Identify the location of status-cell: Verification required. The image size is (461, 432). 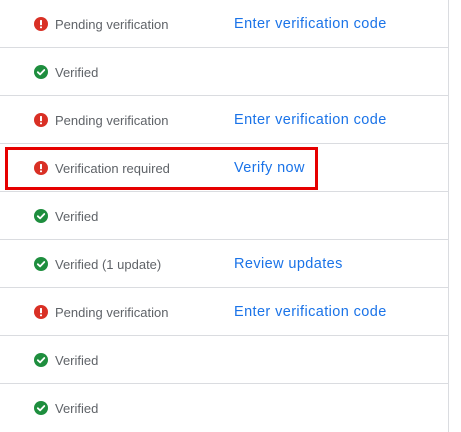
(102, 168).